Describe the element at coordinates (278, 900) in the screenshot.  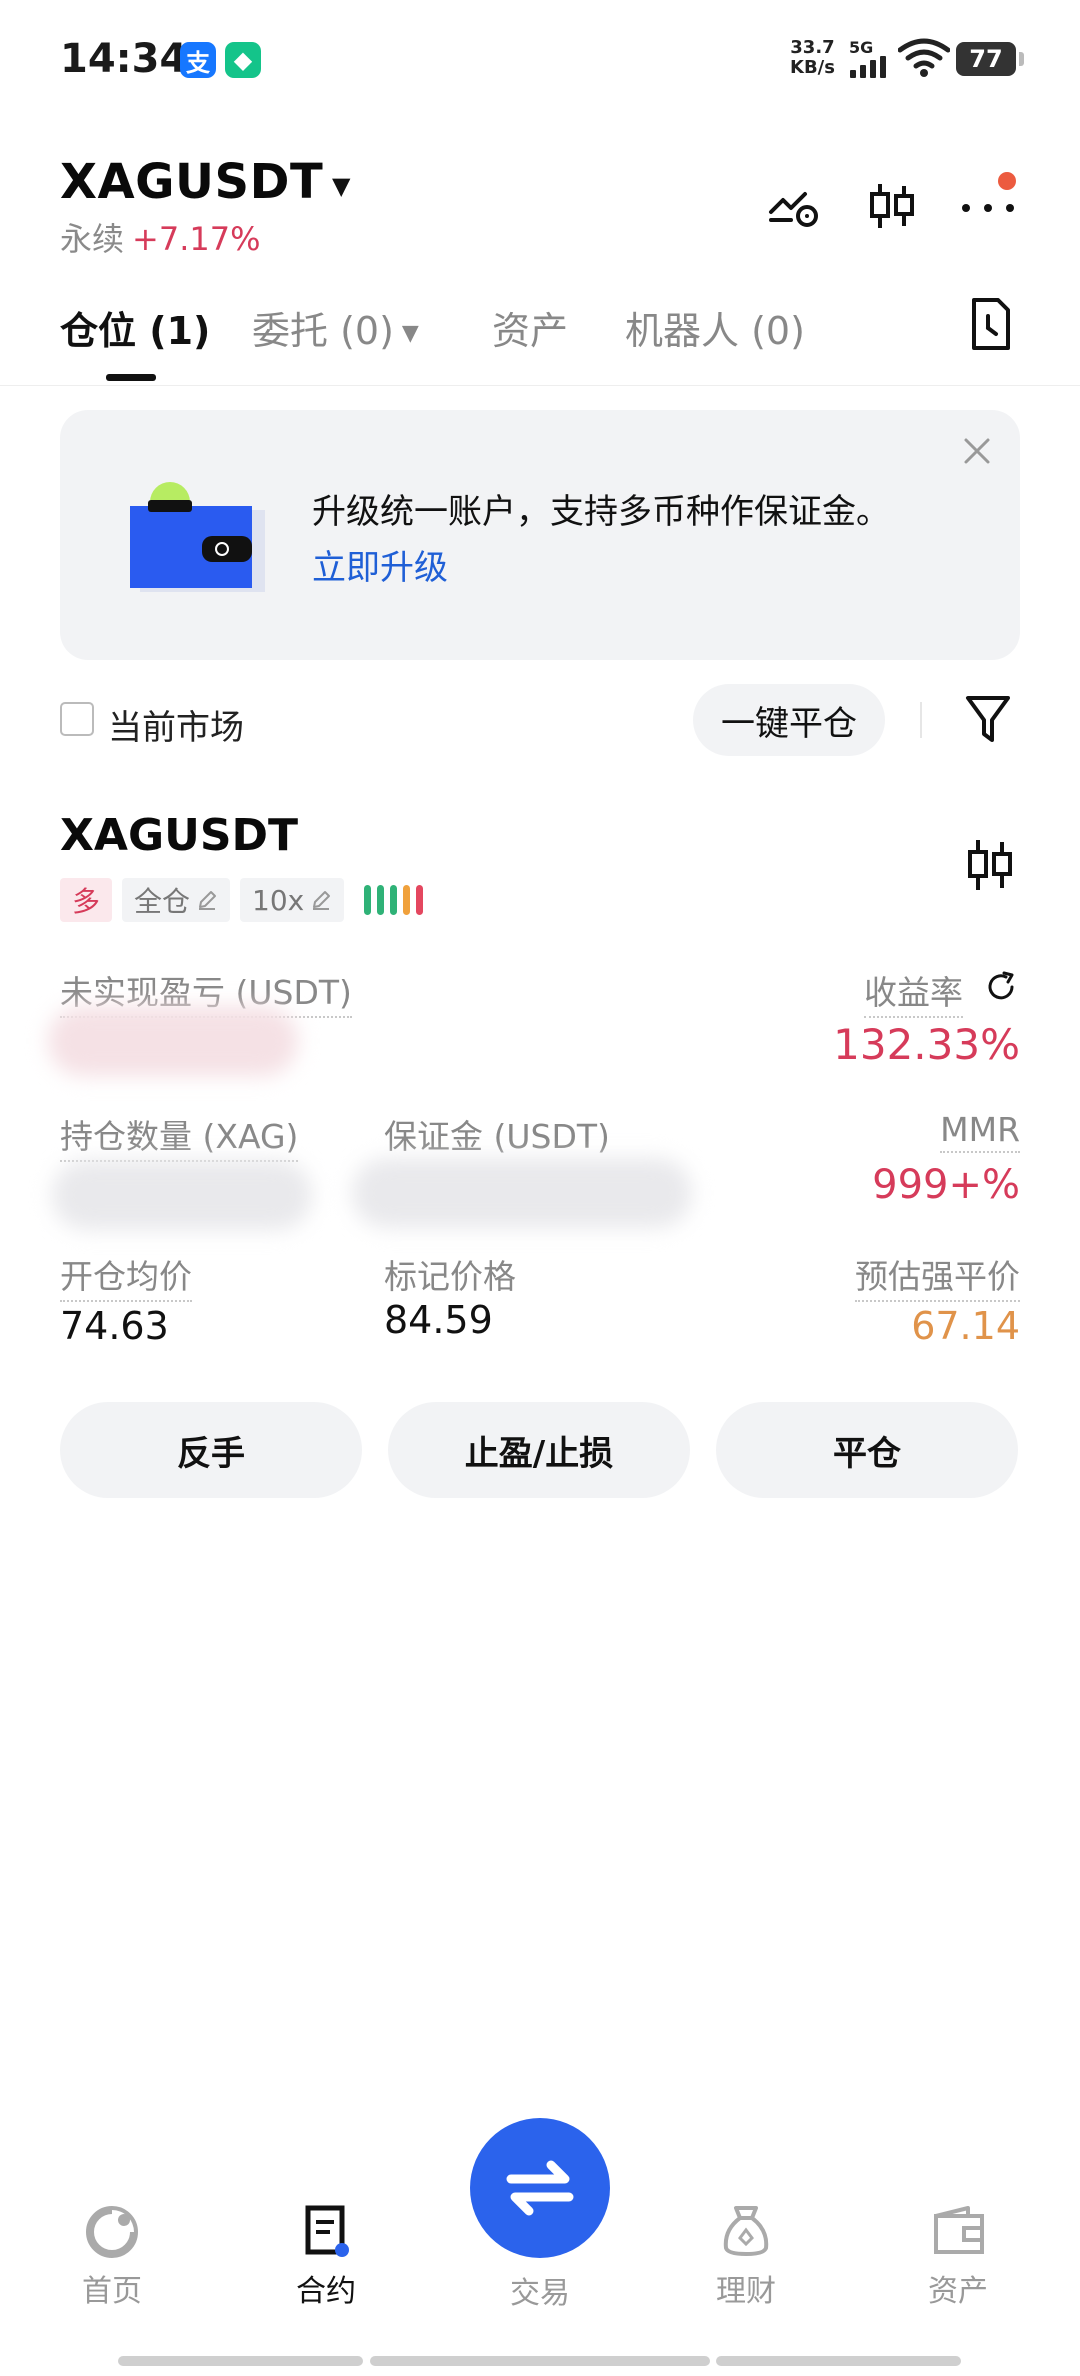
I see `leverage-label: 10x` at that location.